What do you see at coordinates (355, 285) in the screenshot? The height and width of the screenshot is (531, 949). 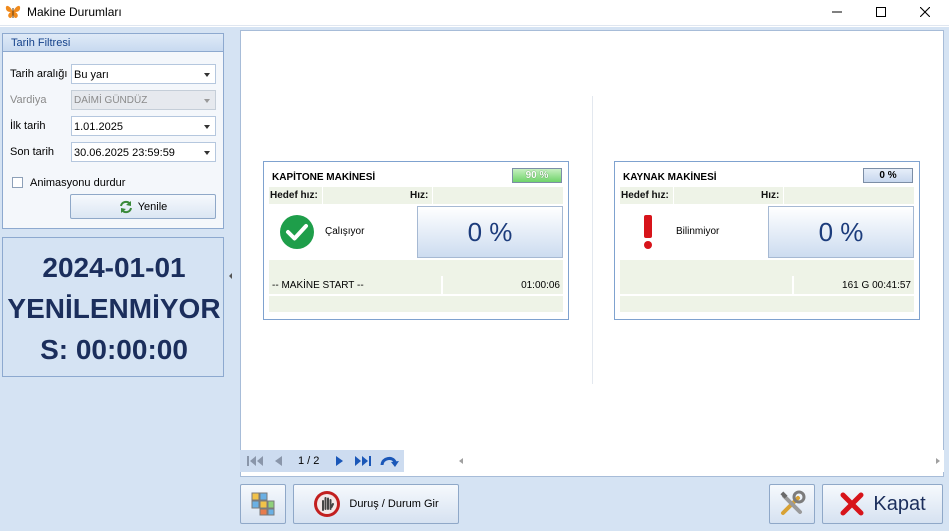 I see `last-event: -- MAKİNE START --` at bounding box center [355, 285].